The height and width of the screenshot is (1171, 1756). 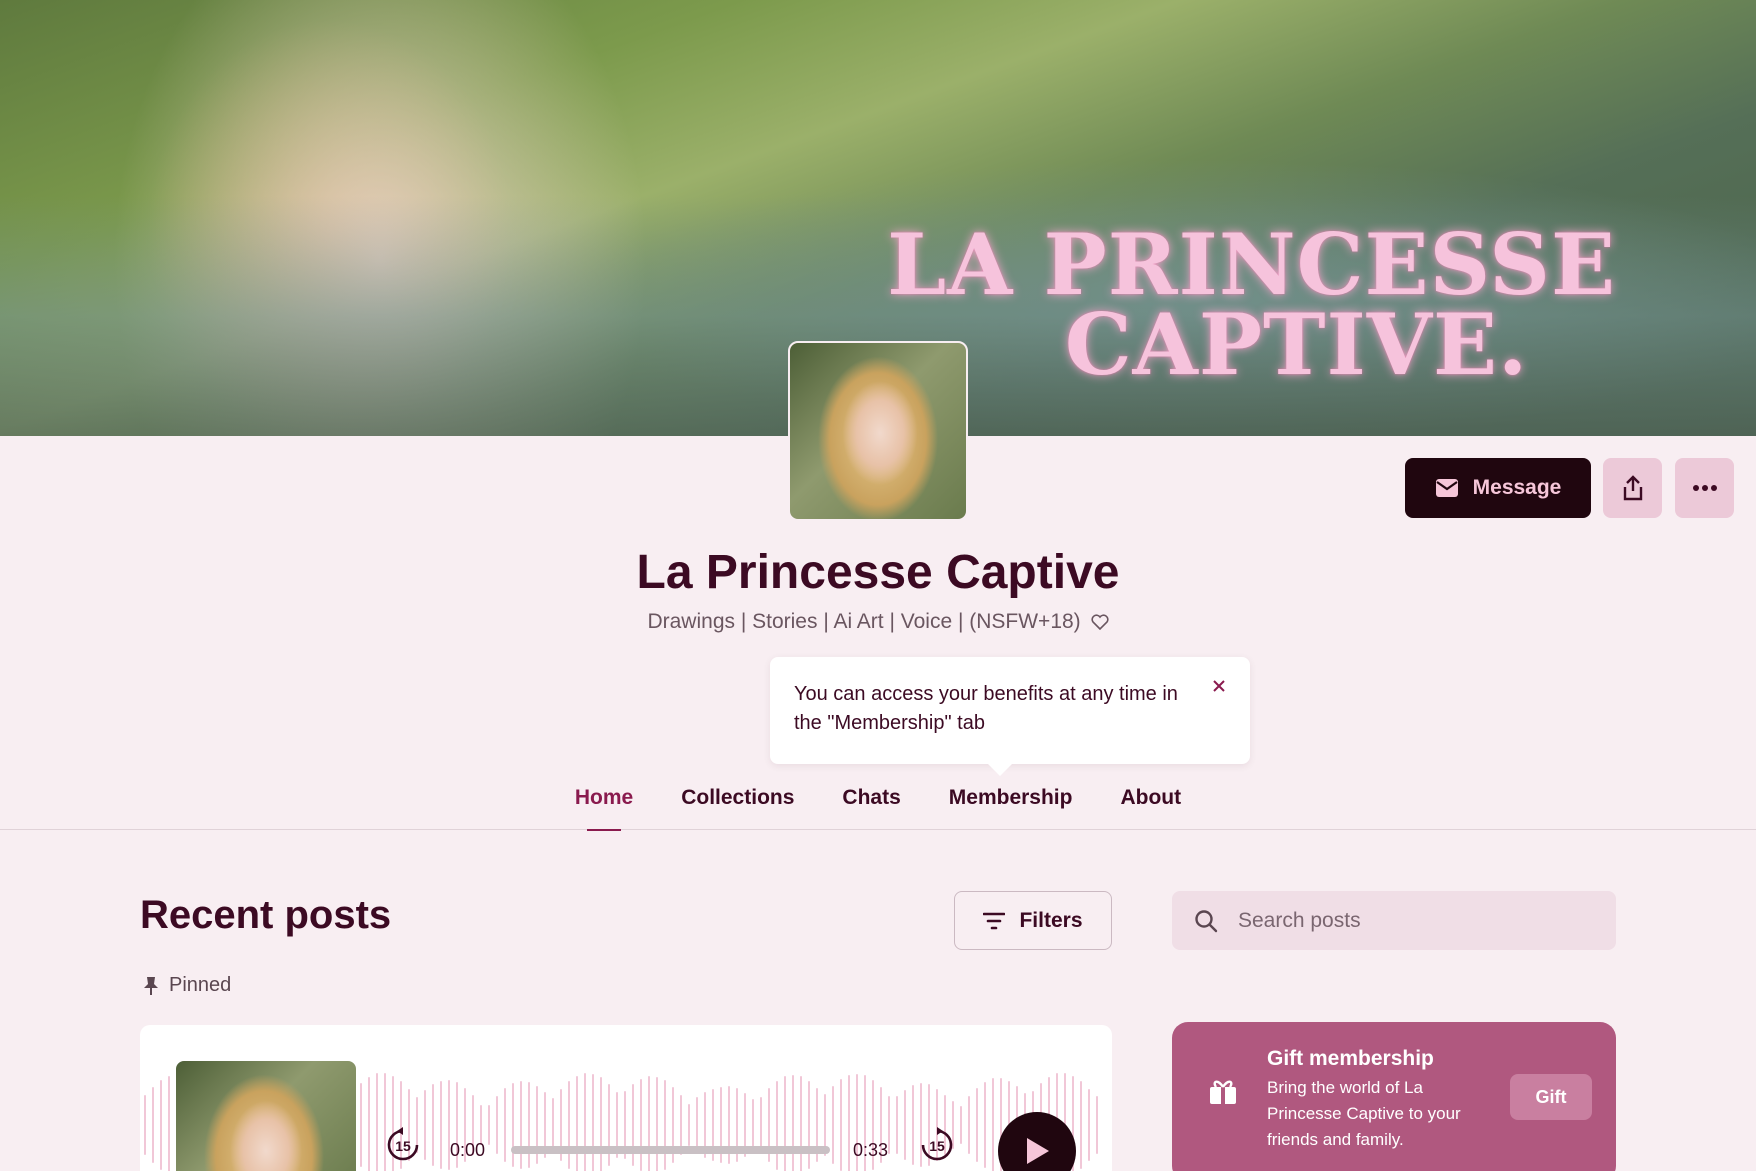 I want to click on gift-icon, so click(x=1223, y=1092).